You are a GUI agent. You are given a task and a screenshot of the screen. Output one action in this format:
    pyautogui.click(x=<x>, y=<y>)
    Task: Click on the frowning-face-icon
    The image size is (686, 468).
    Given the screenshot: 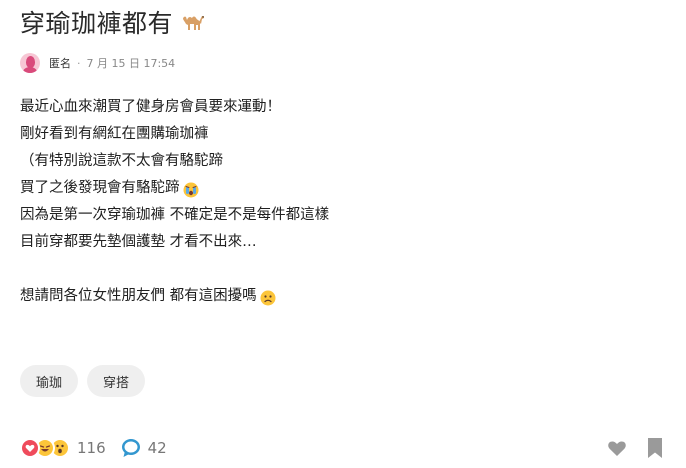 What is the action you would take?
    pyautogui.click(x=268, y=297)
    